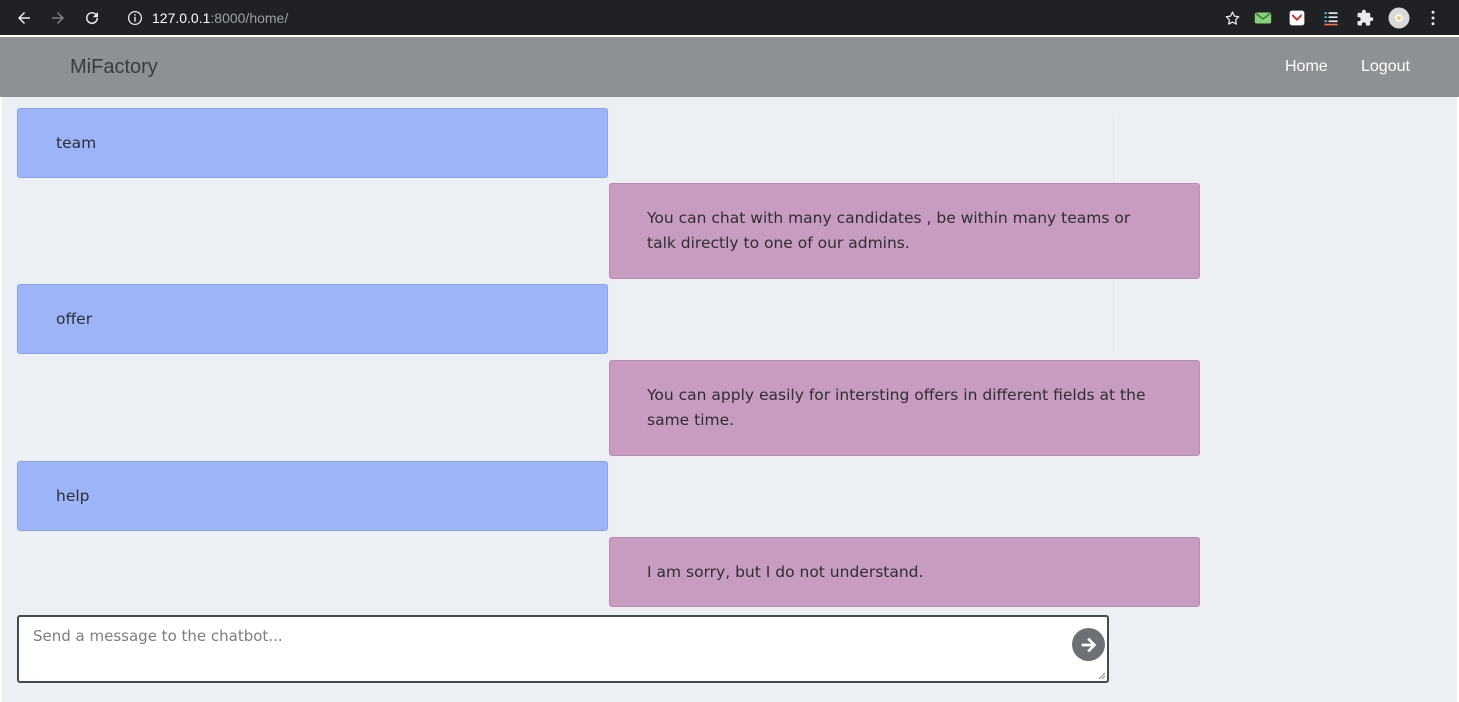  What do you see at coordinates (249, 17) in the screenshot?
I see `url-path: :8000/home/` at bounding box center [249, 17].